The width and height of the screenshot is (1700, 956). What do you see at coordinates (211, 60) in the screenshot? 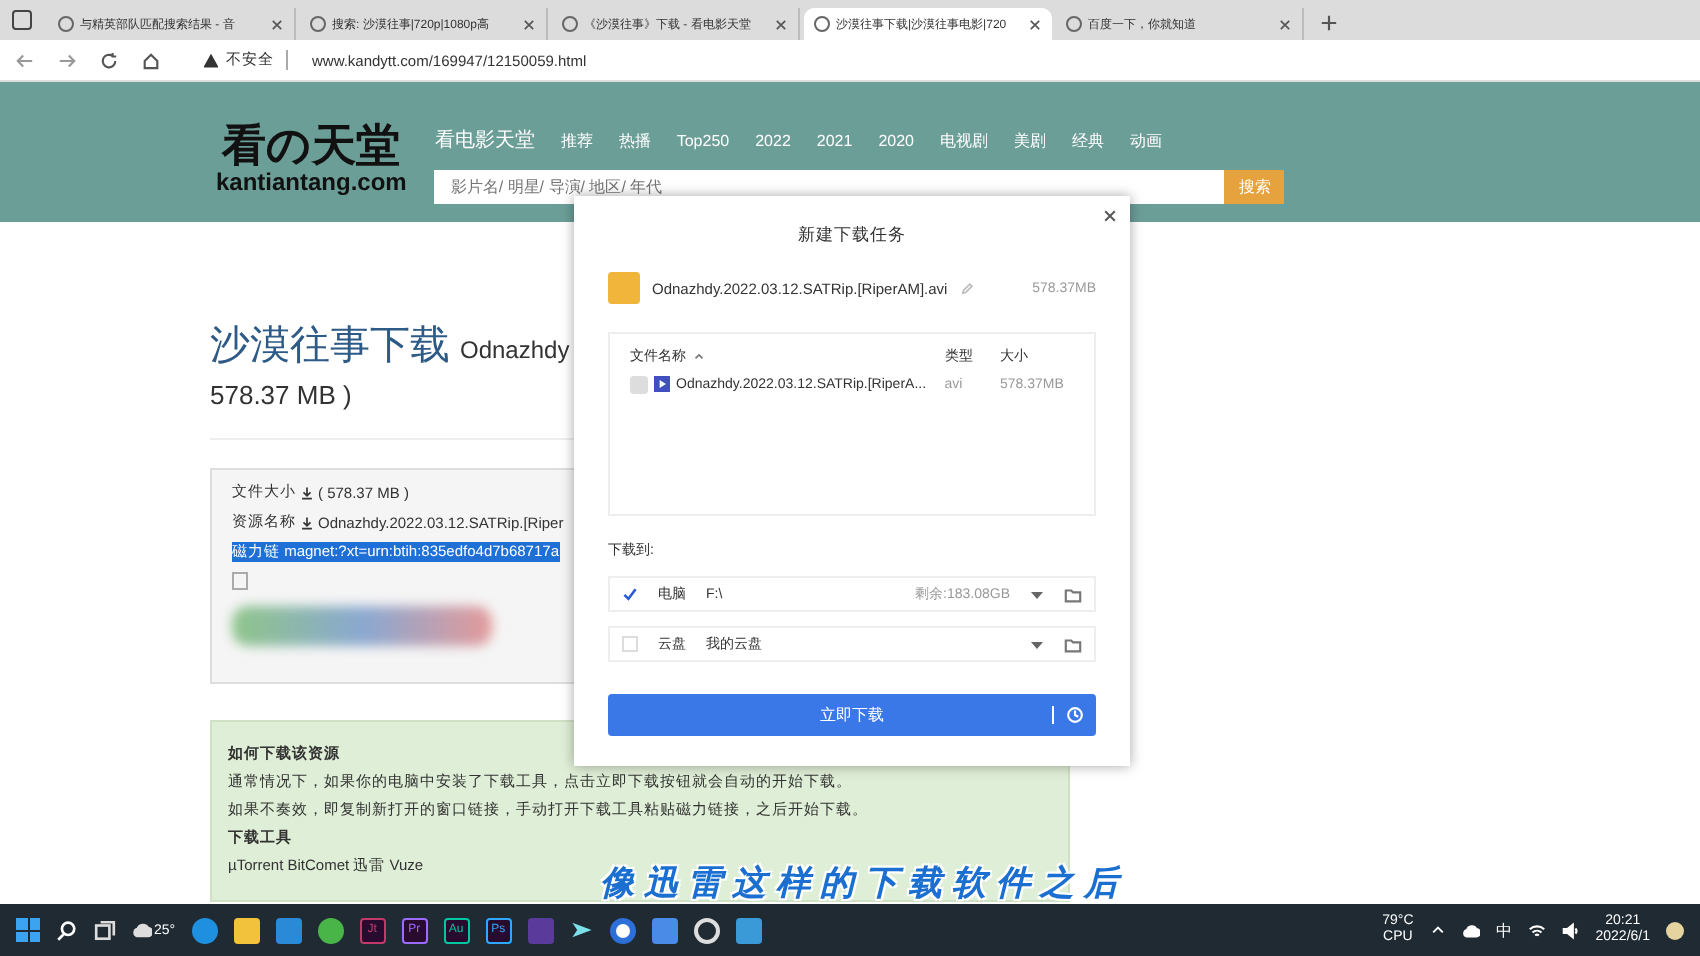
I see `warning-icon` at bounding box center [211, 60].